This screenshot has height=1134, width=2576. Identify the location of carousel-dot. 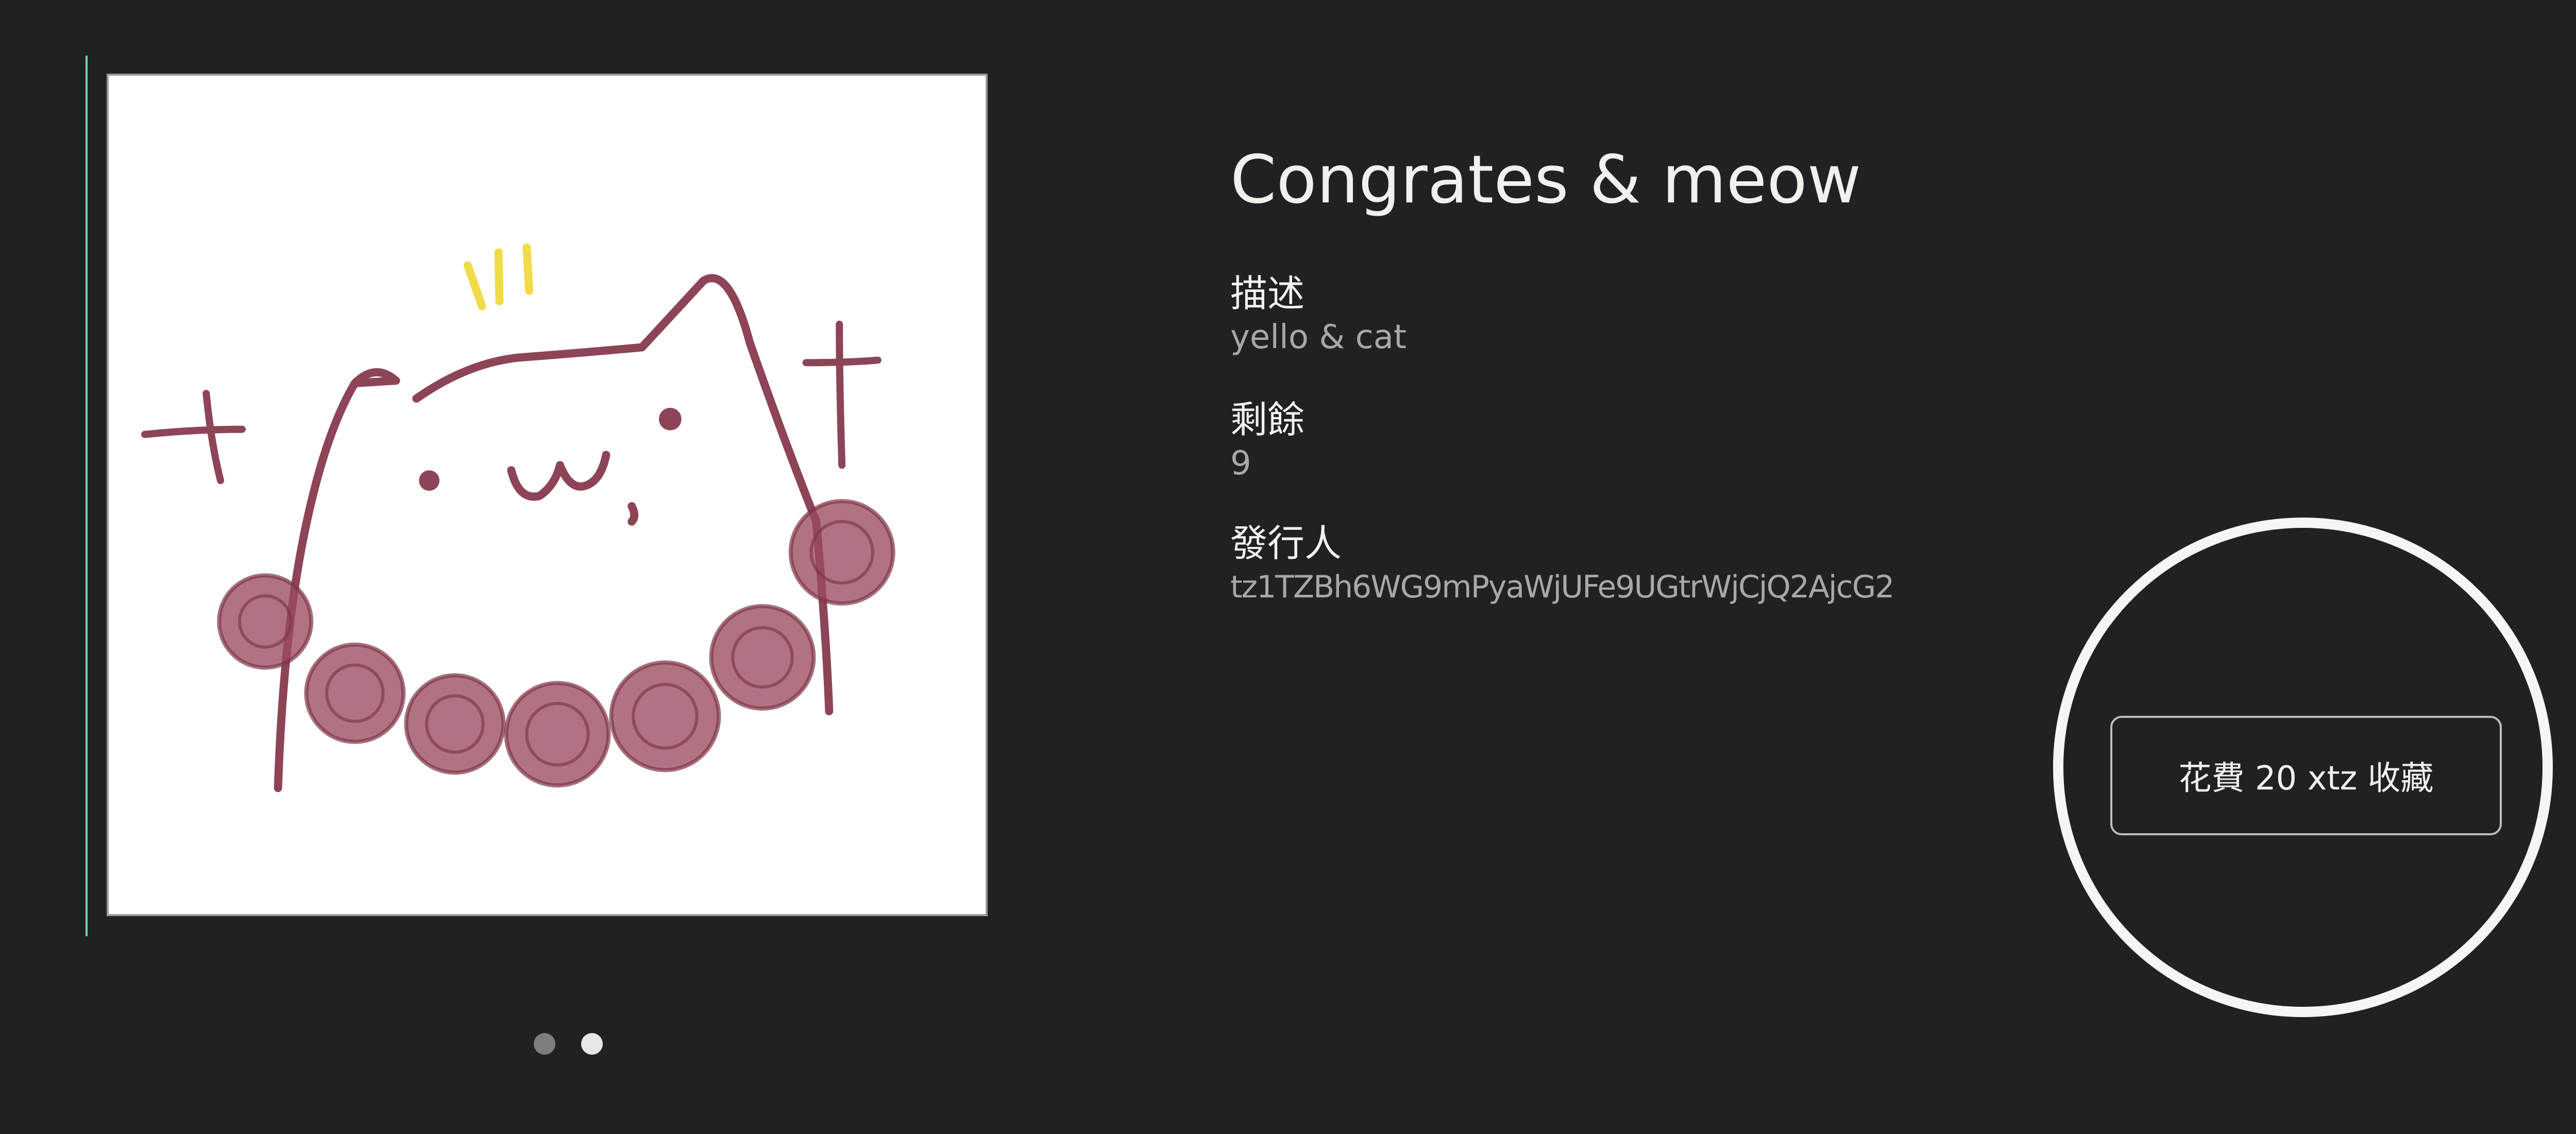
(544, 1044).